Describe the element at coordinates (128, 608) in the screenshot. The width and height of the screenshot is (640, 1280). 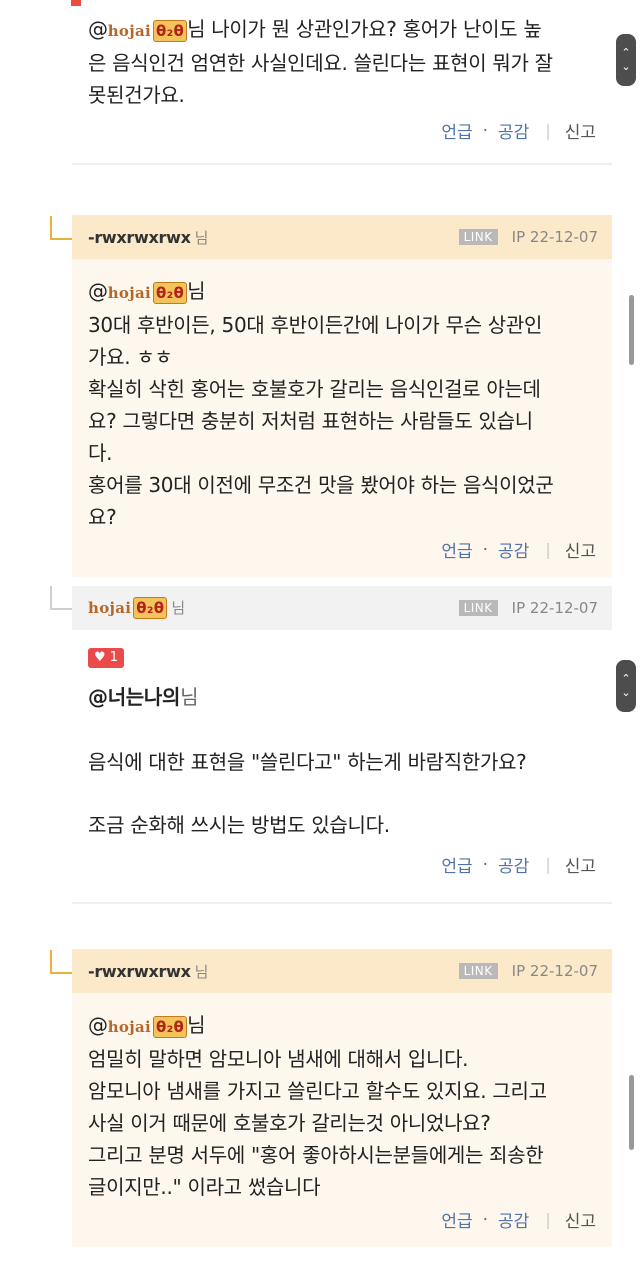
I see `author-name: hojai θ₂θ` at that location.